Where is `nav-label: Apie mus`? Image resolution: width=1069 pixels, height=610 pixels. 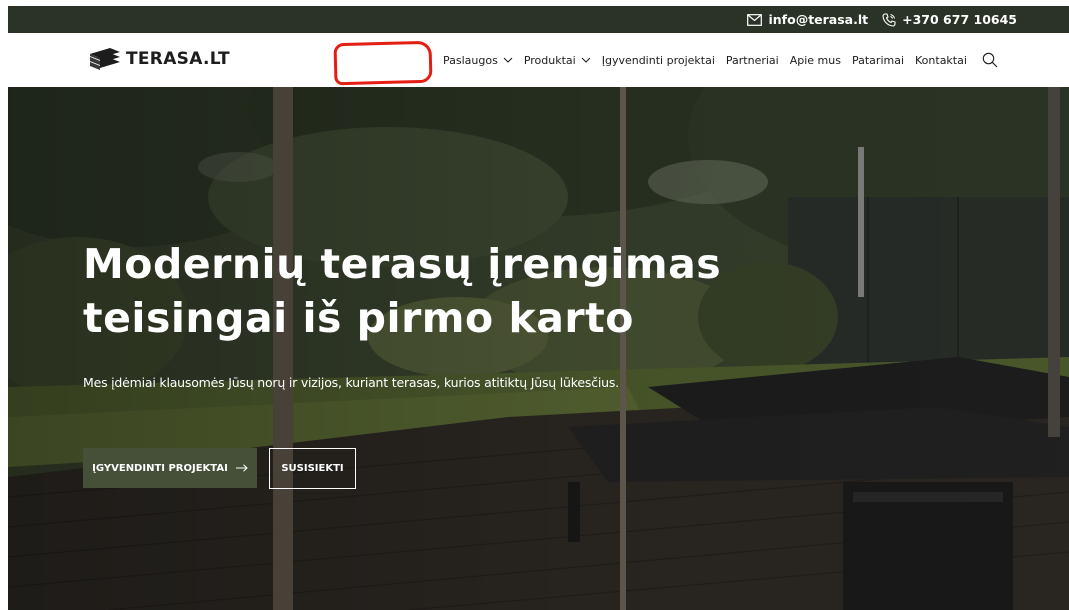
nav-label: Apie mus is located at coordinates (815, 60).